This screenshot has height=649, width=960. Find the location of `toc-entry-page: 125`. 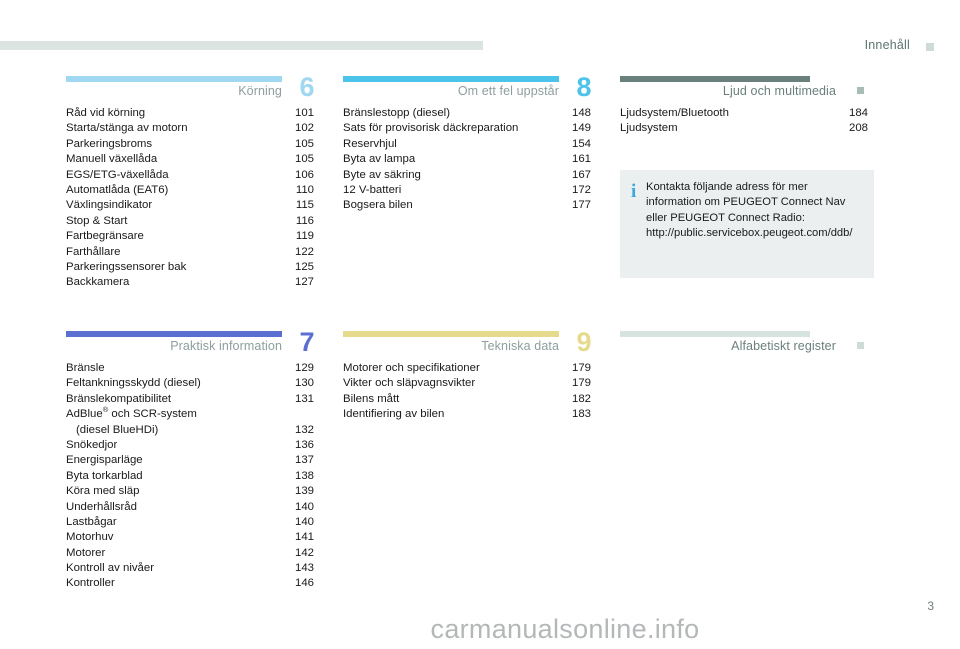

toc-entry-page: 125 is located at coordinates (304, 266).